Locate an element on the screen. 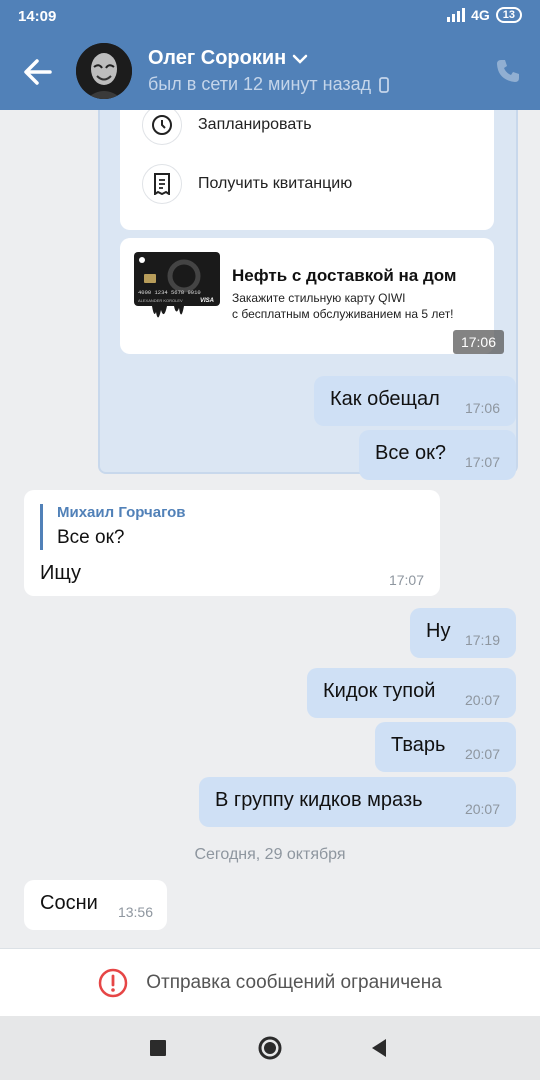  message-bubble-in: Сосни 13:56 is located at coordinates (95, 905).